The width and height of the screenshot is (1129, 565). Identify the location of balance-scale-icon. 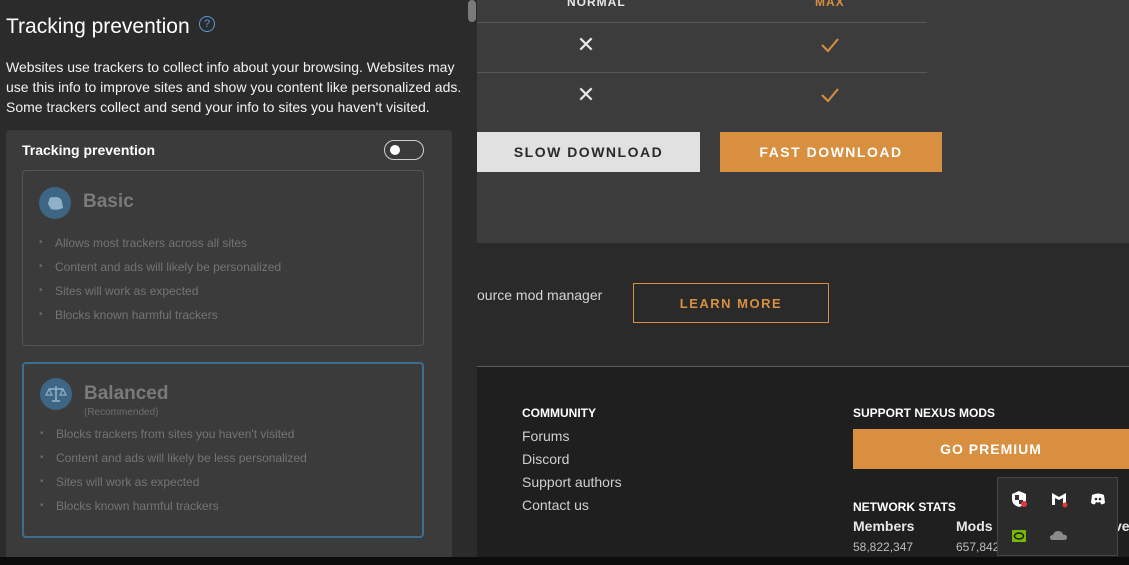
(56, 394).